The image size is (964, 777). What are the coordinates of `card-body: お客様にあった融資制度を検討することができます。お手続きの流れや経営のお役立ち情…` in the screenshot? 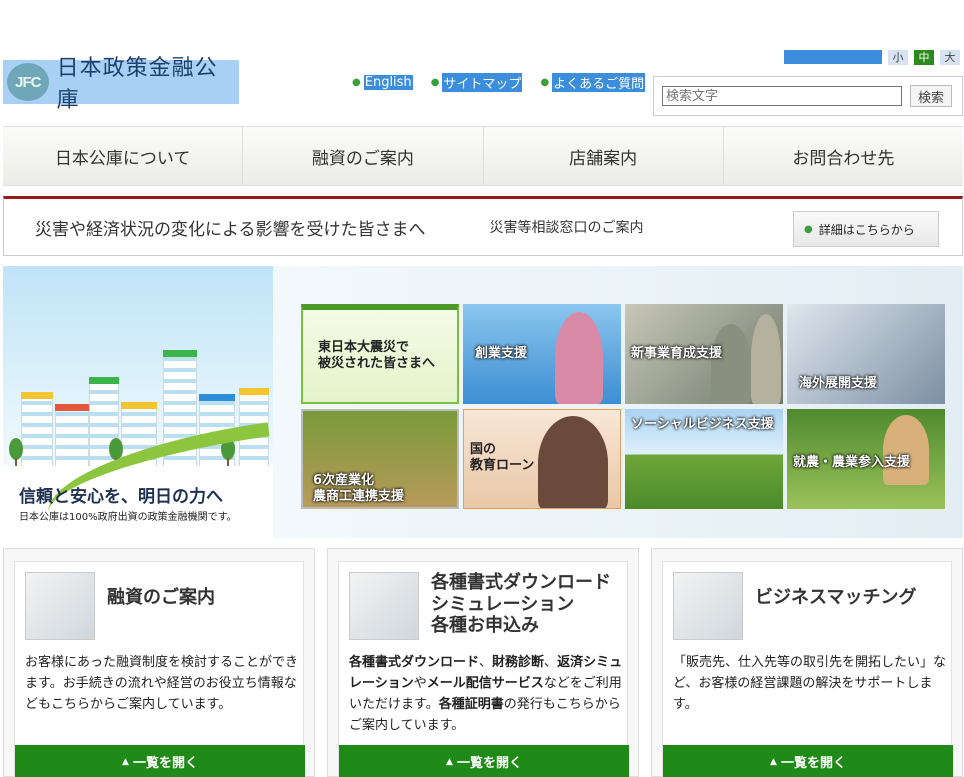 It's located at (162, 683).